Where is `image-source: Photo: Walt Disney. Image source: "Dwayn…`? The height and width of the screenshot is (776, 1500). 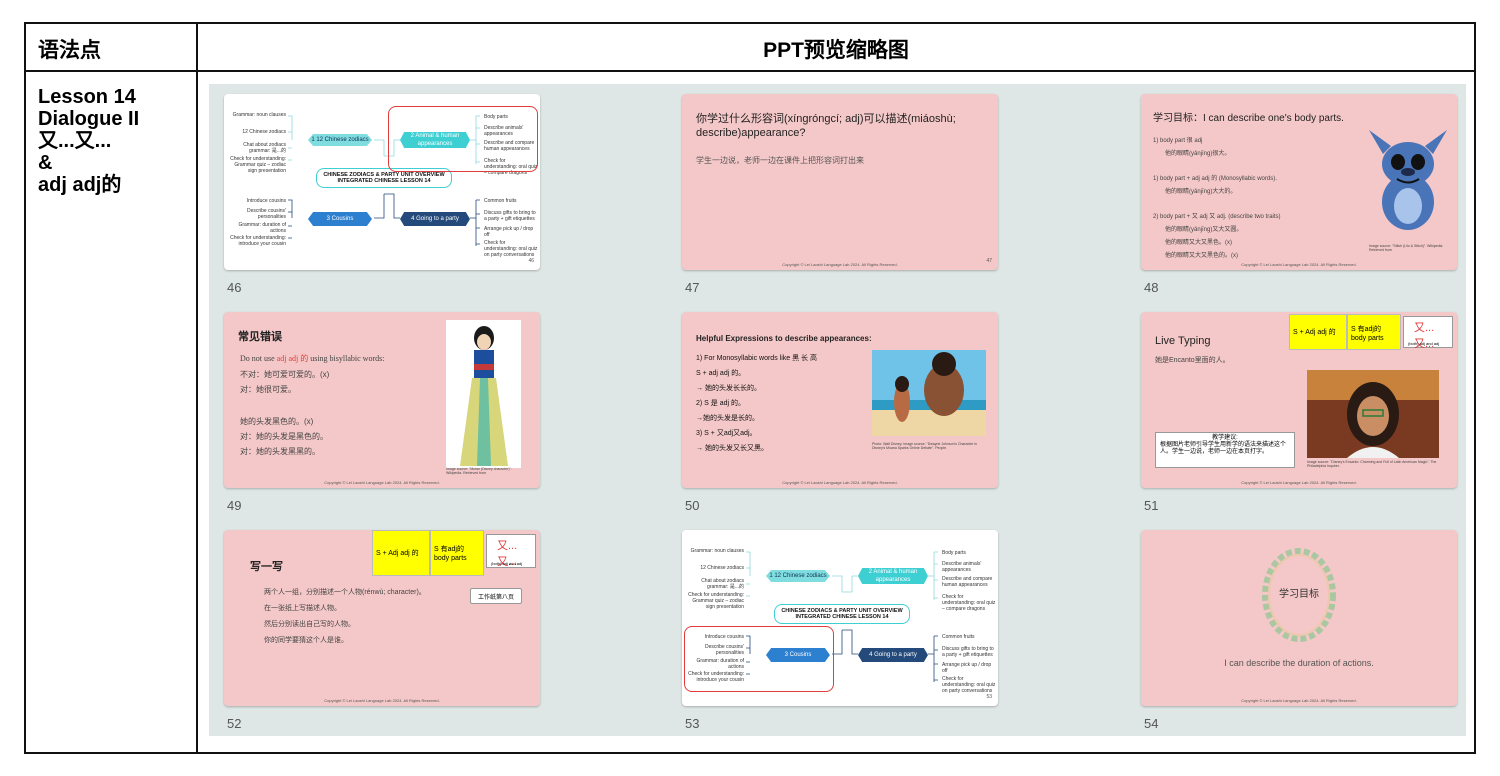 image-source: Photo: Walt Disney. Image source: "Dwayn… is located at coordinates (925, 446).